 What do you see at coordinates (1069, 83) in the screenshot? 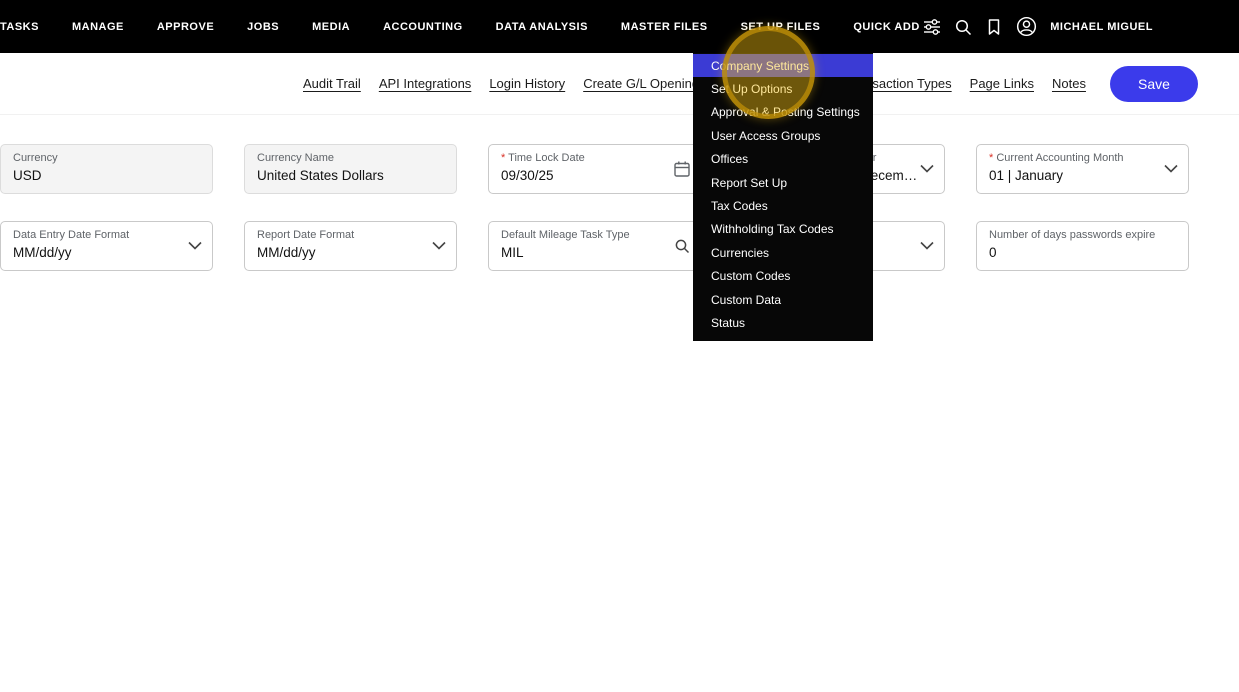
I see `tab-notes: Notes` at bounding box center [1069, 83].